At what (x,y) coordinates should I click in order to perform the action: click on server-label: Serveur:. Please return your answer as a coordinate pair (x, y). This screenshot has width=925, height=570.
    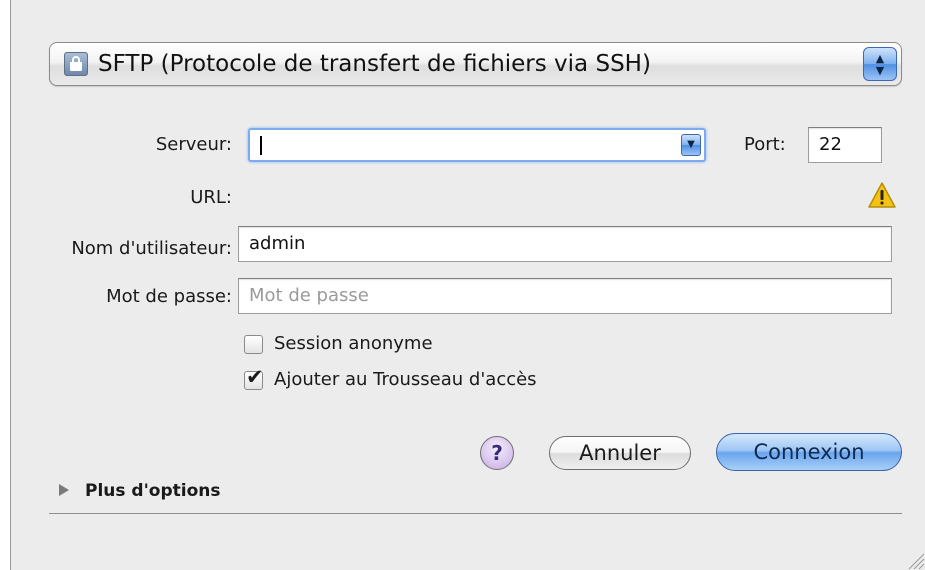
    Looking at the image, I should click on (193, 144).